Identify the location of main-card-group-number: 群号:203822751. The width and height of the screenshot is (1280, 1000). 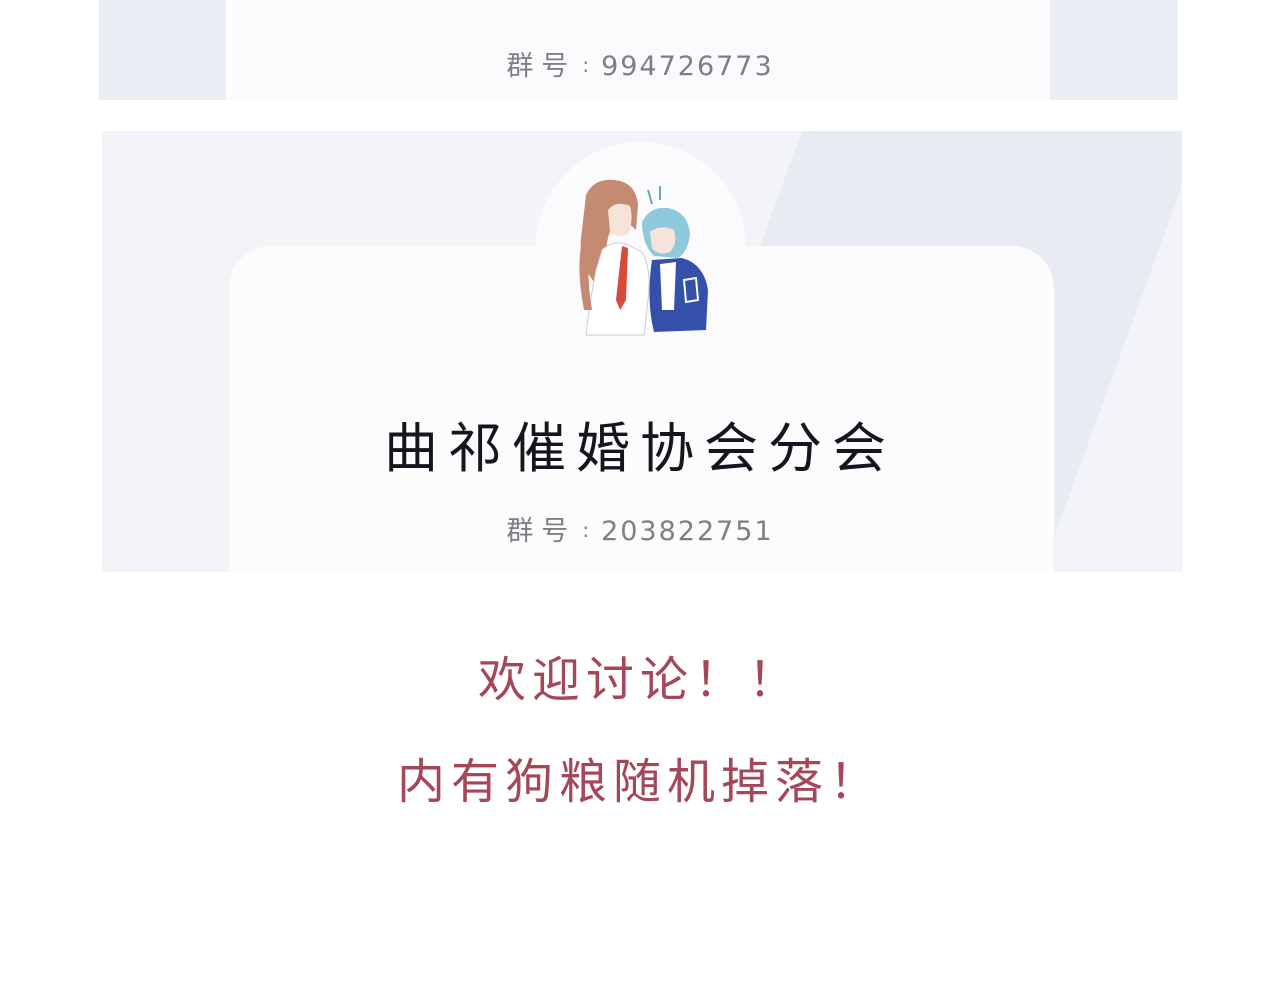
(640, 528).